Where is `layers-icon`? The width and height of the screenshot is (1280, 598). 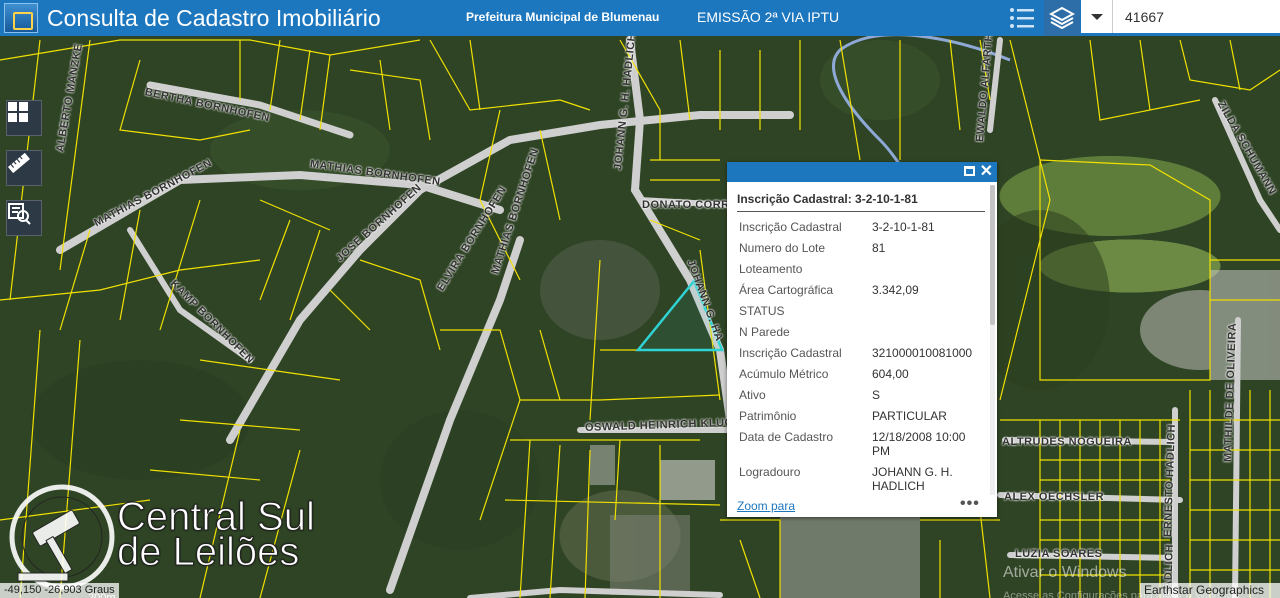 layers-icon is located at coordinates (1062, 18).